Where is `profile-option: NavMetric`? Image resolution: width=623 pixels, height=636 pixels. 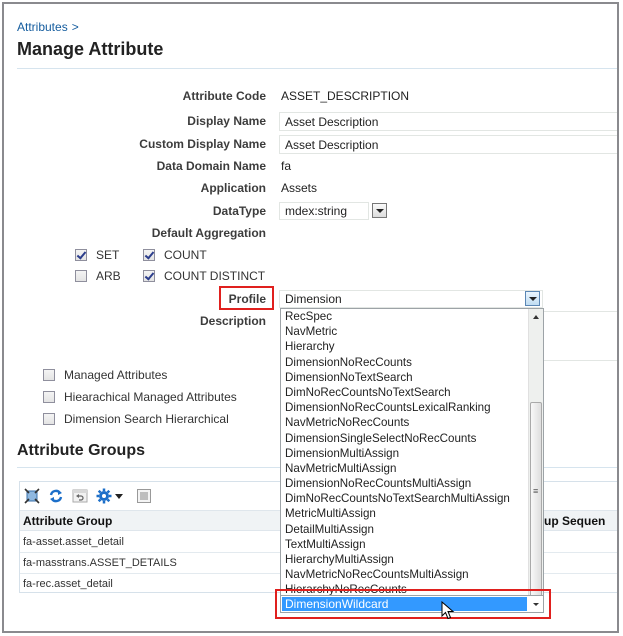
profile-option: NavMetric is located at coordinates (405, 331).